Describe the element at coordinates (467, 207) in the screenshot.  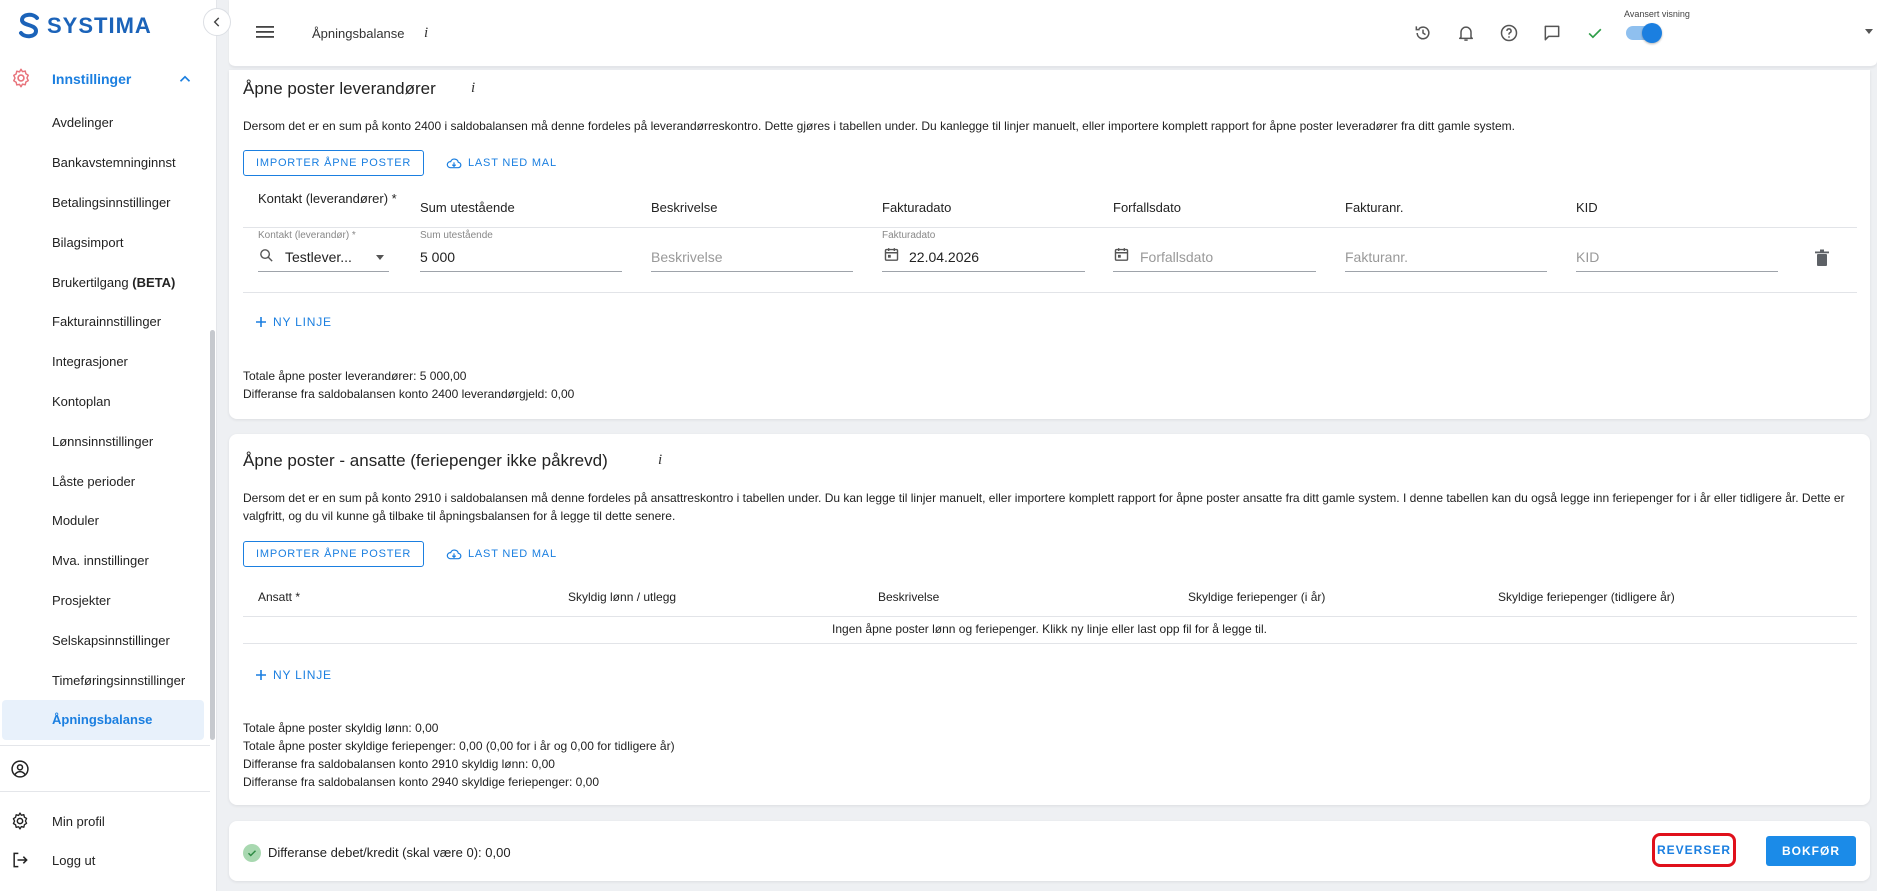
I see `column-header: Sum utestående` at that location.